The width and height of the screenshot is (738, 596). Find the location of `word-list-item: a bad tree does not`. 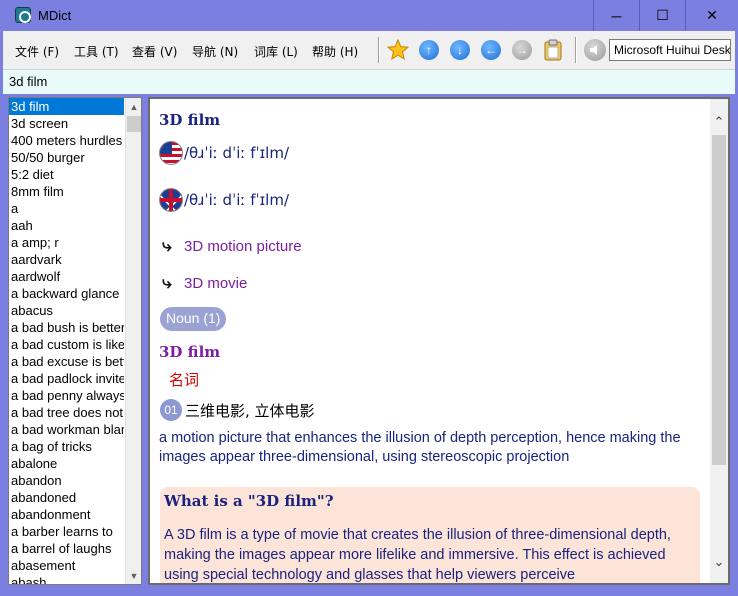

word-list-item: a bad tree does not is located at coordinates (66, 412).